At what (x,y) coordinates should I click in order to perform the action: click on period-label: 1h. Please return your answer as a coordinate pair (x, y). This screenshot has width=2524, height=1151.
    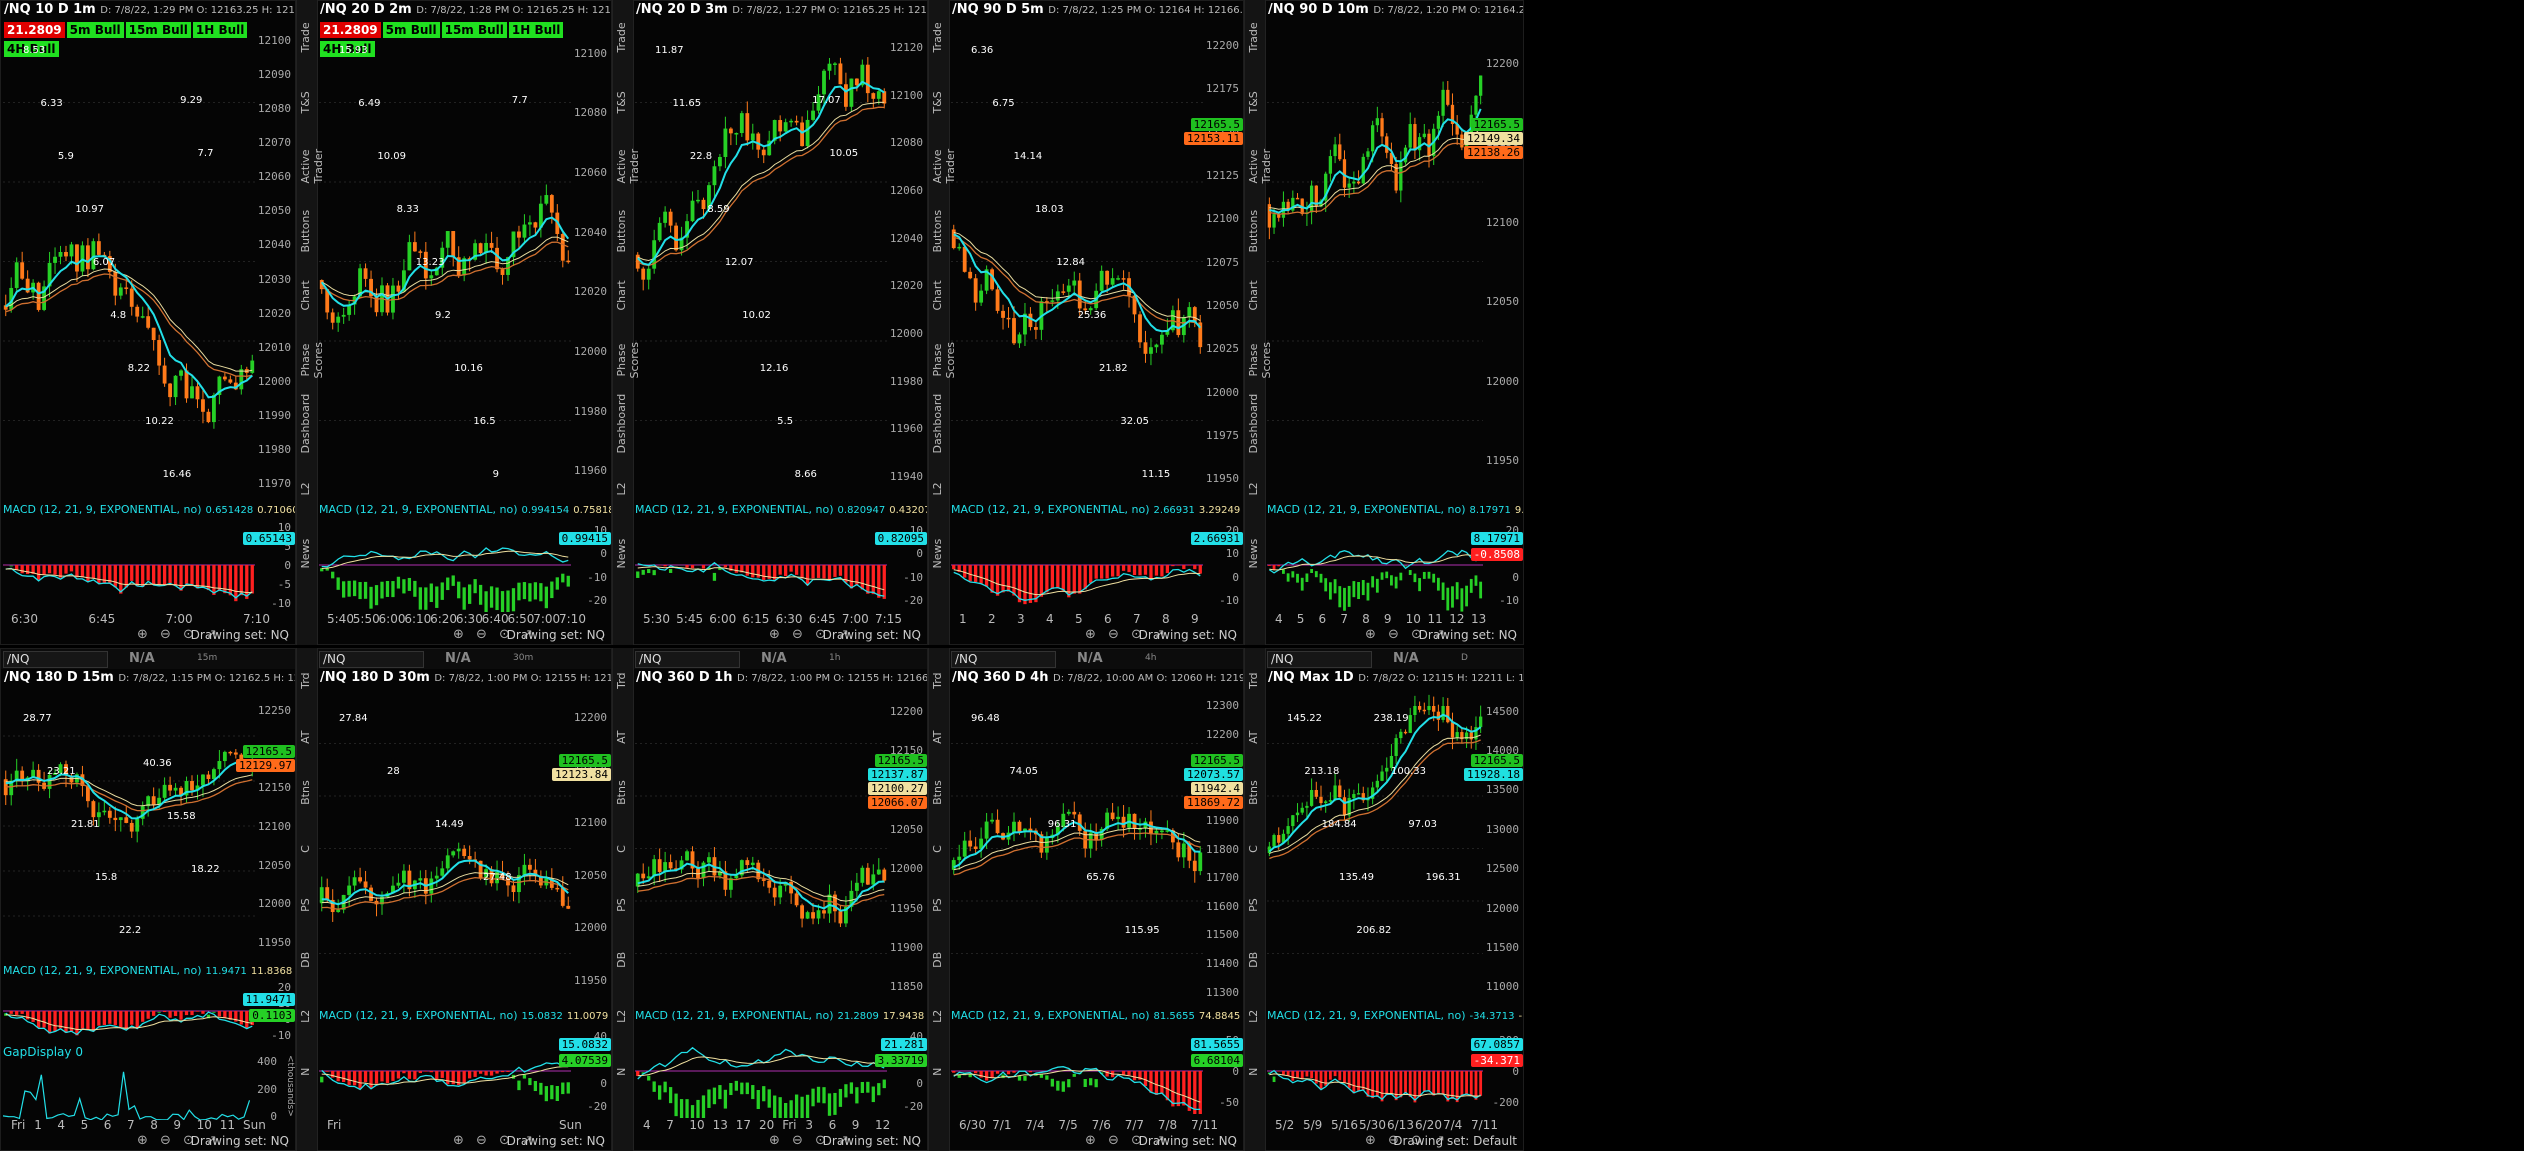
    Looking at the image, I should click on (834, 658).